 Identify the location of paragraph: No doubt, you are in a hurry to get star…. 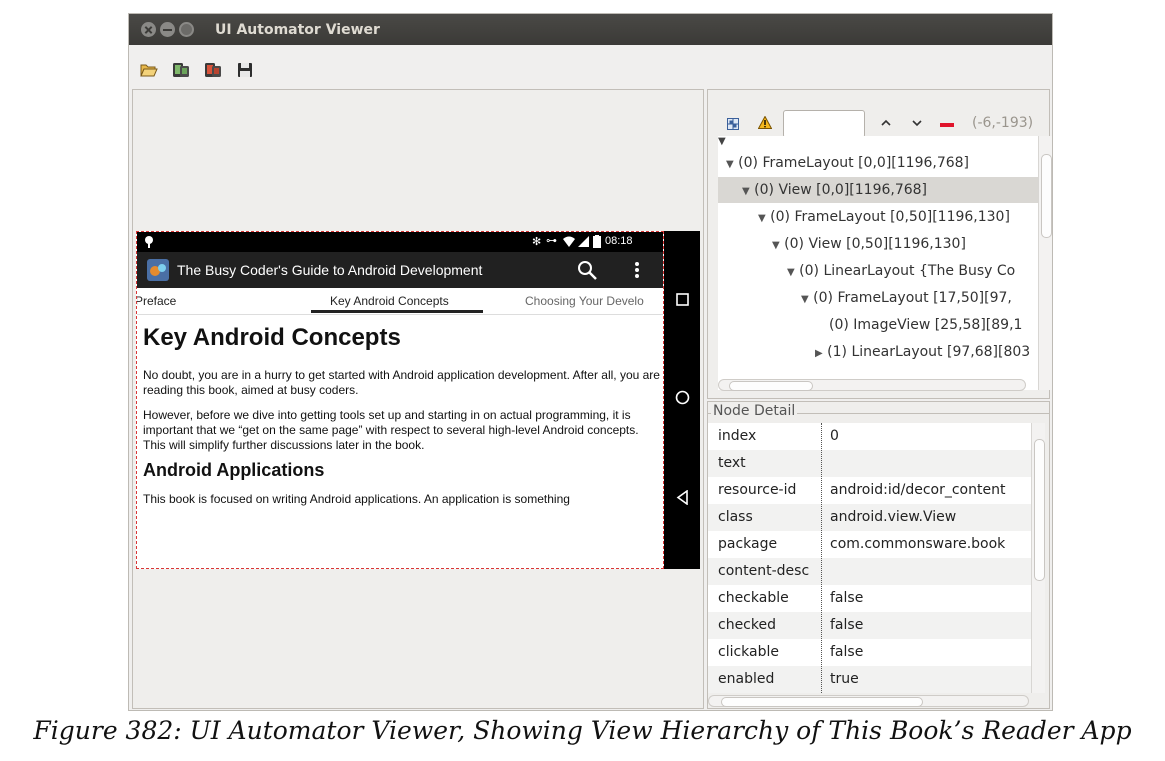
(401, 382).